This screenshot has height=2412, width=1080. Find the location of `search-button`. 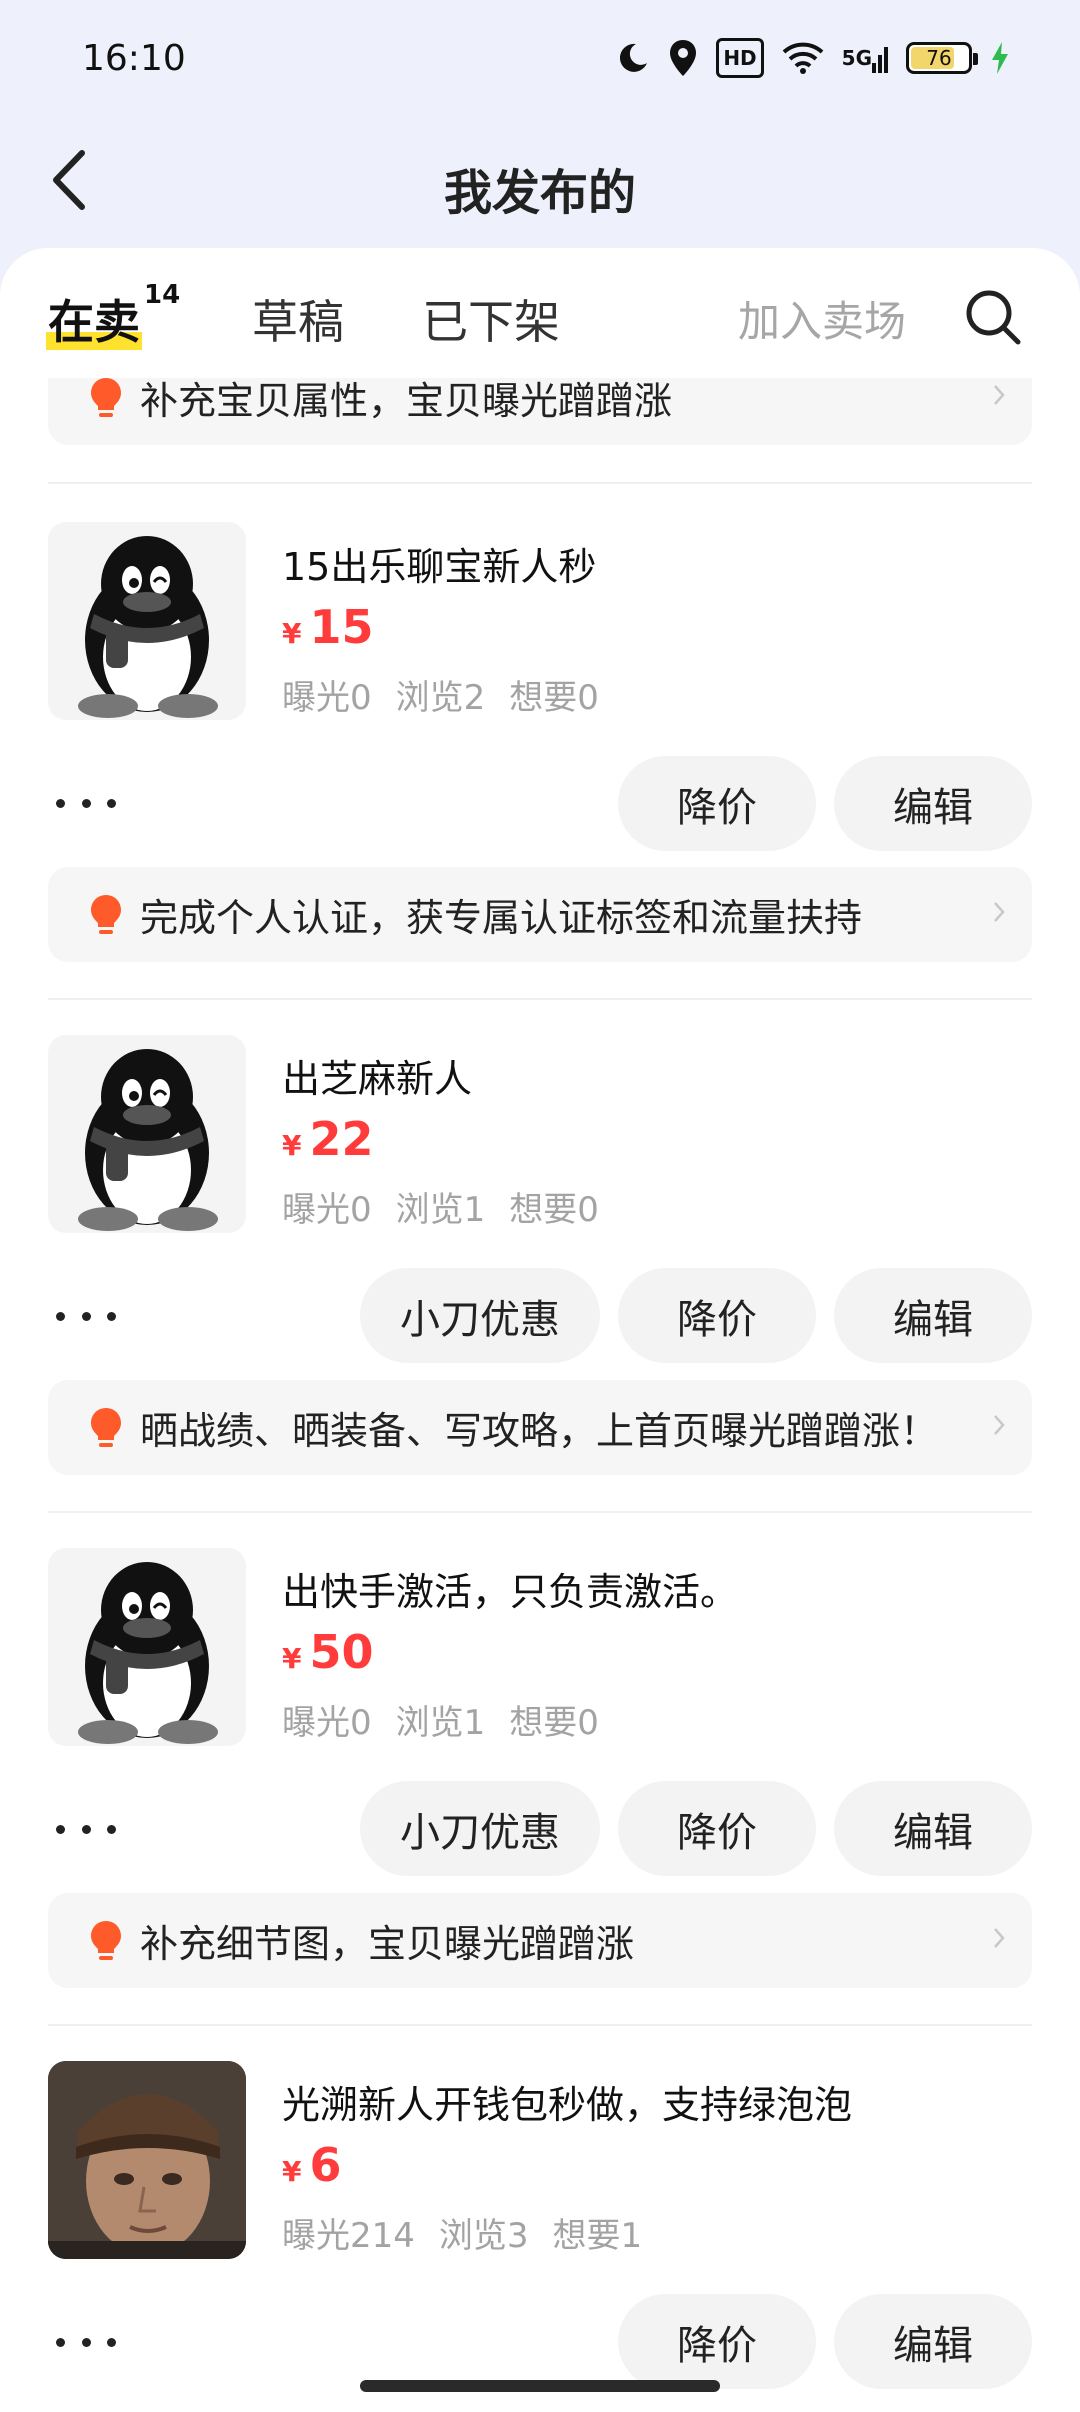

search-button is located at coordinates (993, 317).